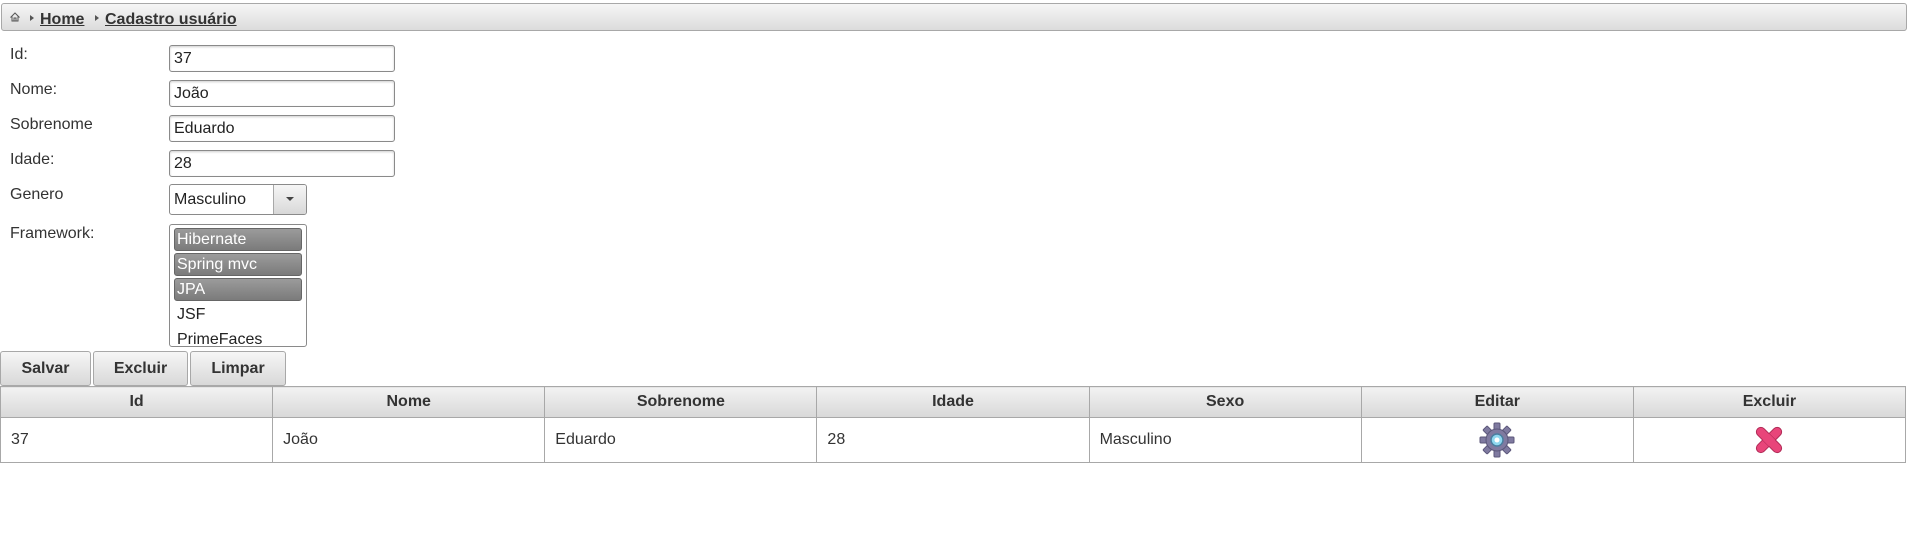 Image resolution: width=1911 pixels, height=557 pixels. I want to click on genero-selected-value: Masculino, so click(210, 199).